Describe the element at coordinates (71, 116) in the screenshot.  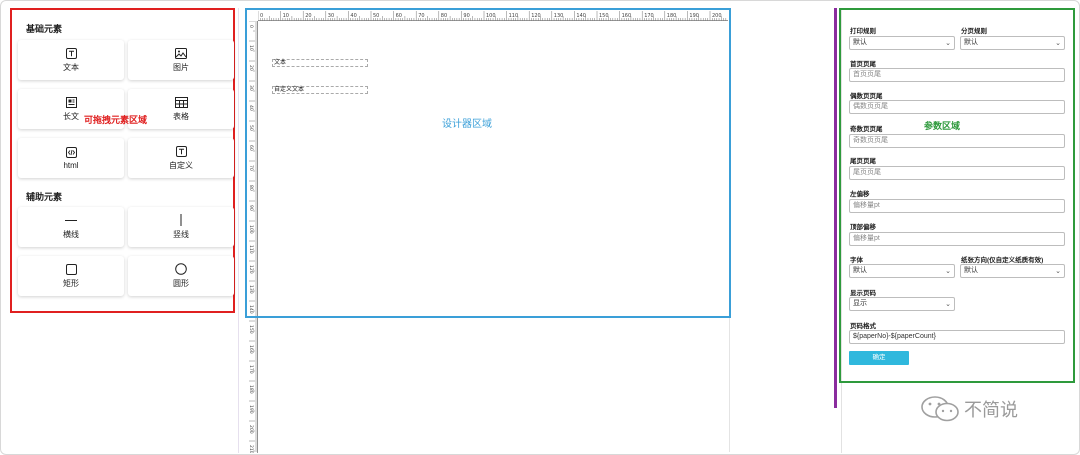
I see `element-label: 长文` at that location.